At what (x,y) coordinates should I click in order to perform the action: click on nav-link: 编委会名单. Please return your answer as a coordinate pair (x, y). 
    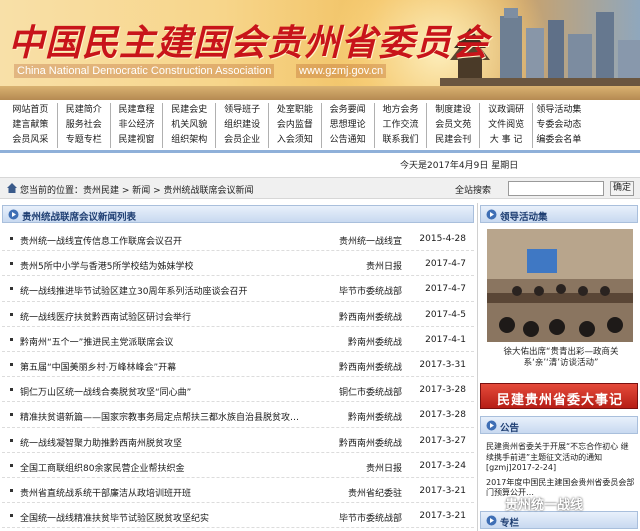
    Looking at the image, I should click on (558, 140).